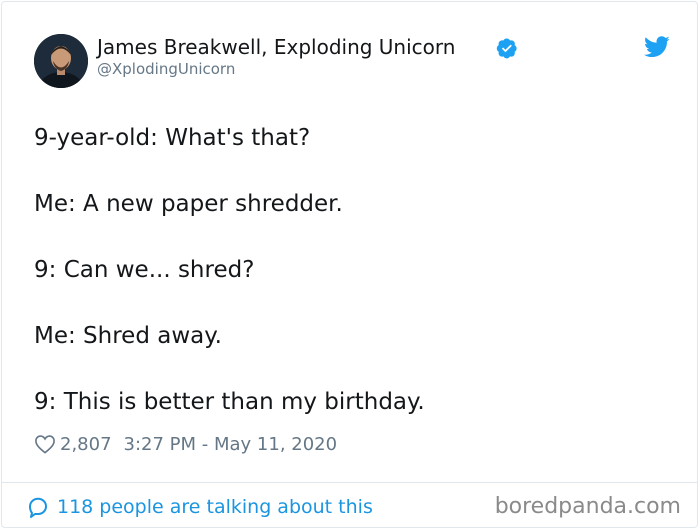 Image resolution: width=700 pixels, height=530 pixels. Describe the element at coordinates (276, 47) in the screenshot. I see `author-name: James Breakwell, Exploding Unicorn` at that location.